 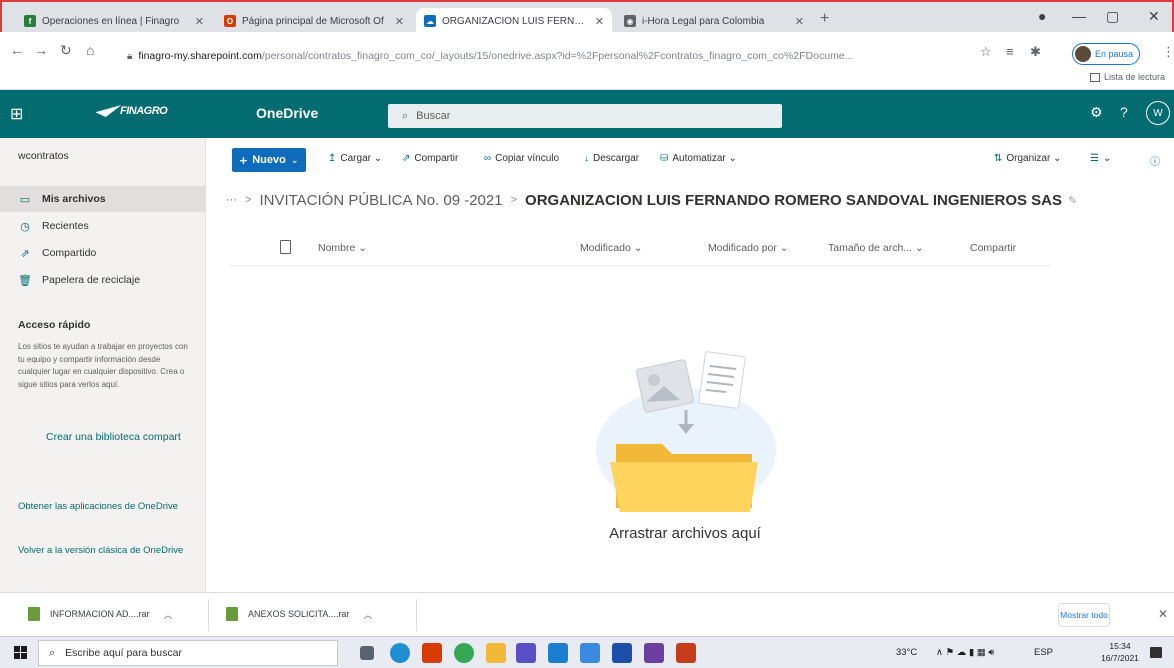 What do you see at coordinates (876, 248) in the screenshot?
I see `column-header-file-size: Tamaño de arch... ⌄` at bounding box center [876, 248].